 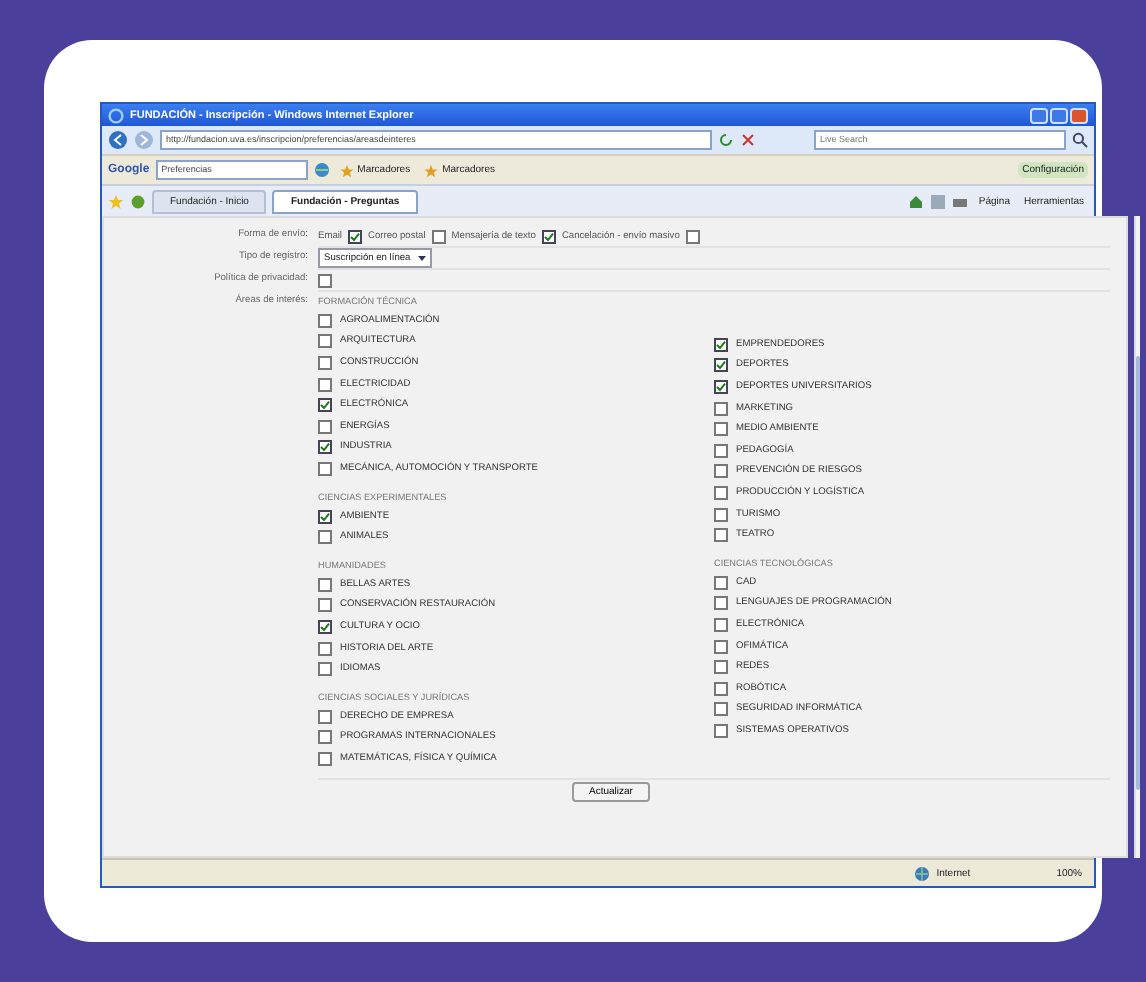 I want to click on stop-icon, so click(x=748, y=140).